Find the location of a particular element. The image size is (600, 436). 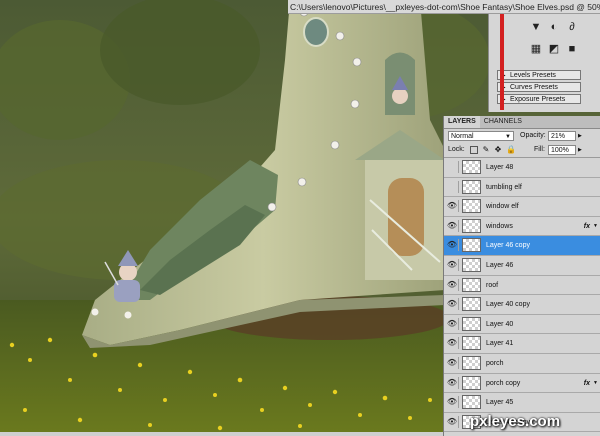

contrast-tool-icon: ◐ is located at coordinates (554, 27).